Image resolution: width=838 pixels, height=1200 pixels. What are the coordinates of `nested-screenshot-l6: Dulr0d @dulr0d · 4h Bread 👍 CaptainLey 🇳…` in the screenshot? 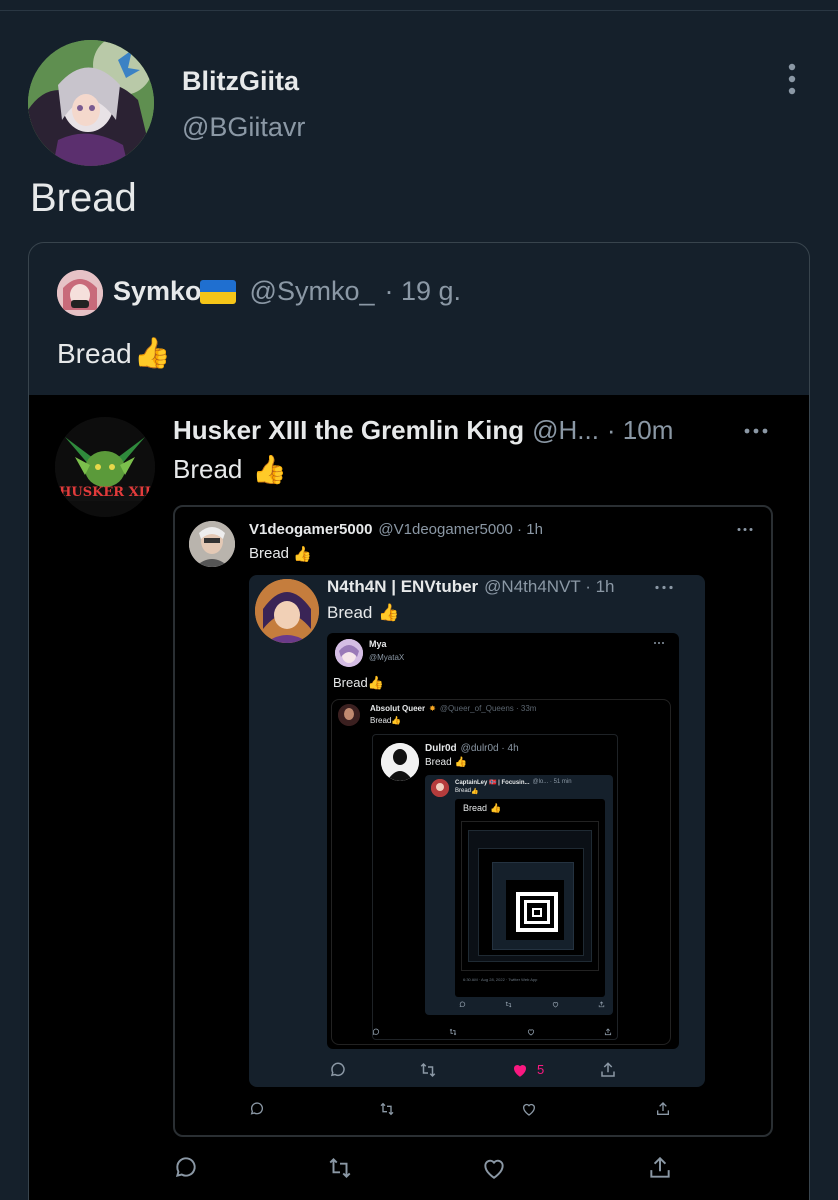 It's located at (495, 887).